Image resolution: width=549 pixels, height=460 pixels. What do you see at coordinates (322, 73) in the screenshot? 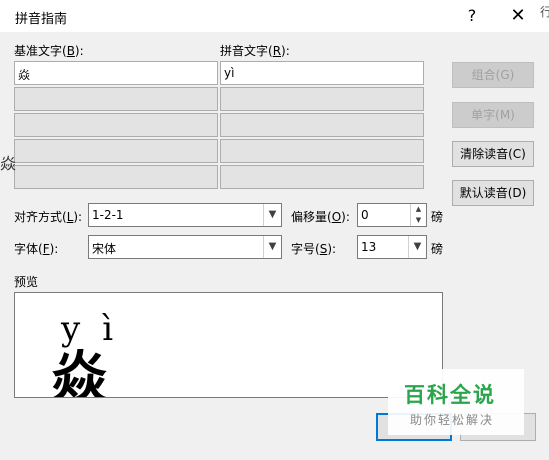
I see `pinyin-text-field-1: yì` at bounding box center [322, 73].